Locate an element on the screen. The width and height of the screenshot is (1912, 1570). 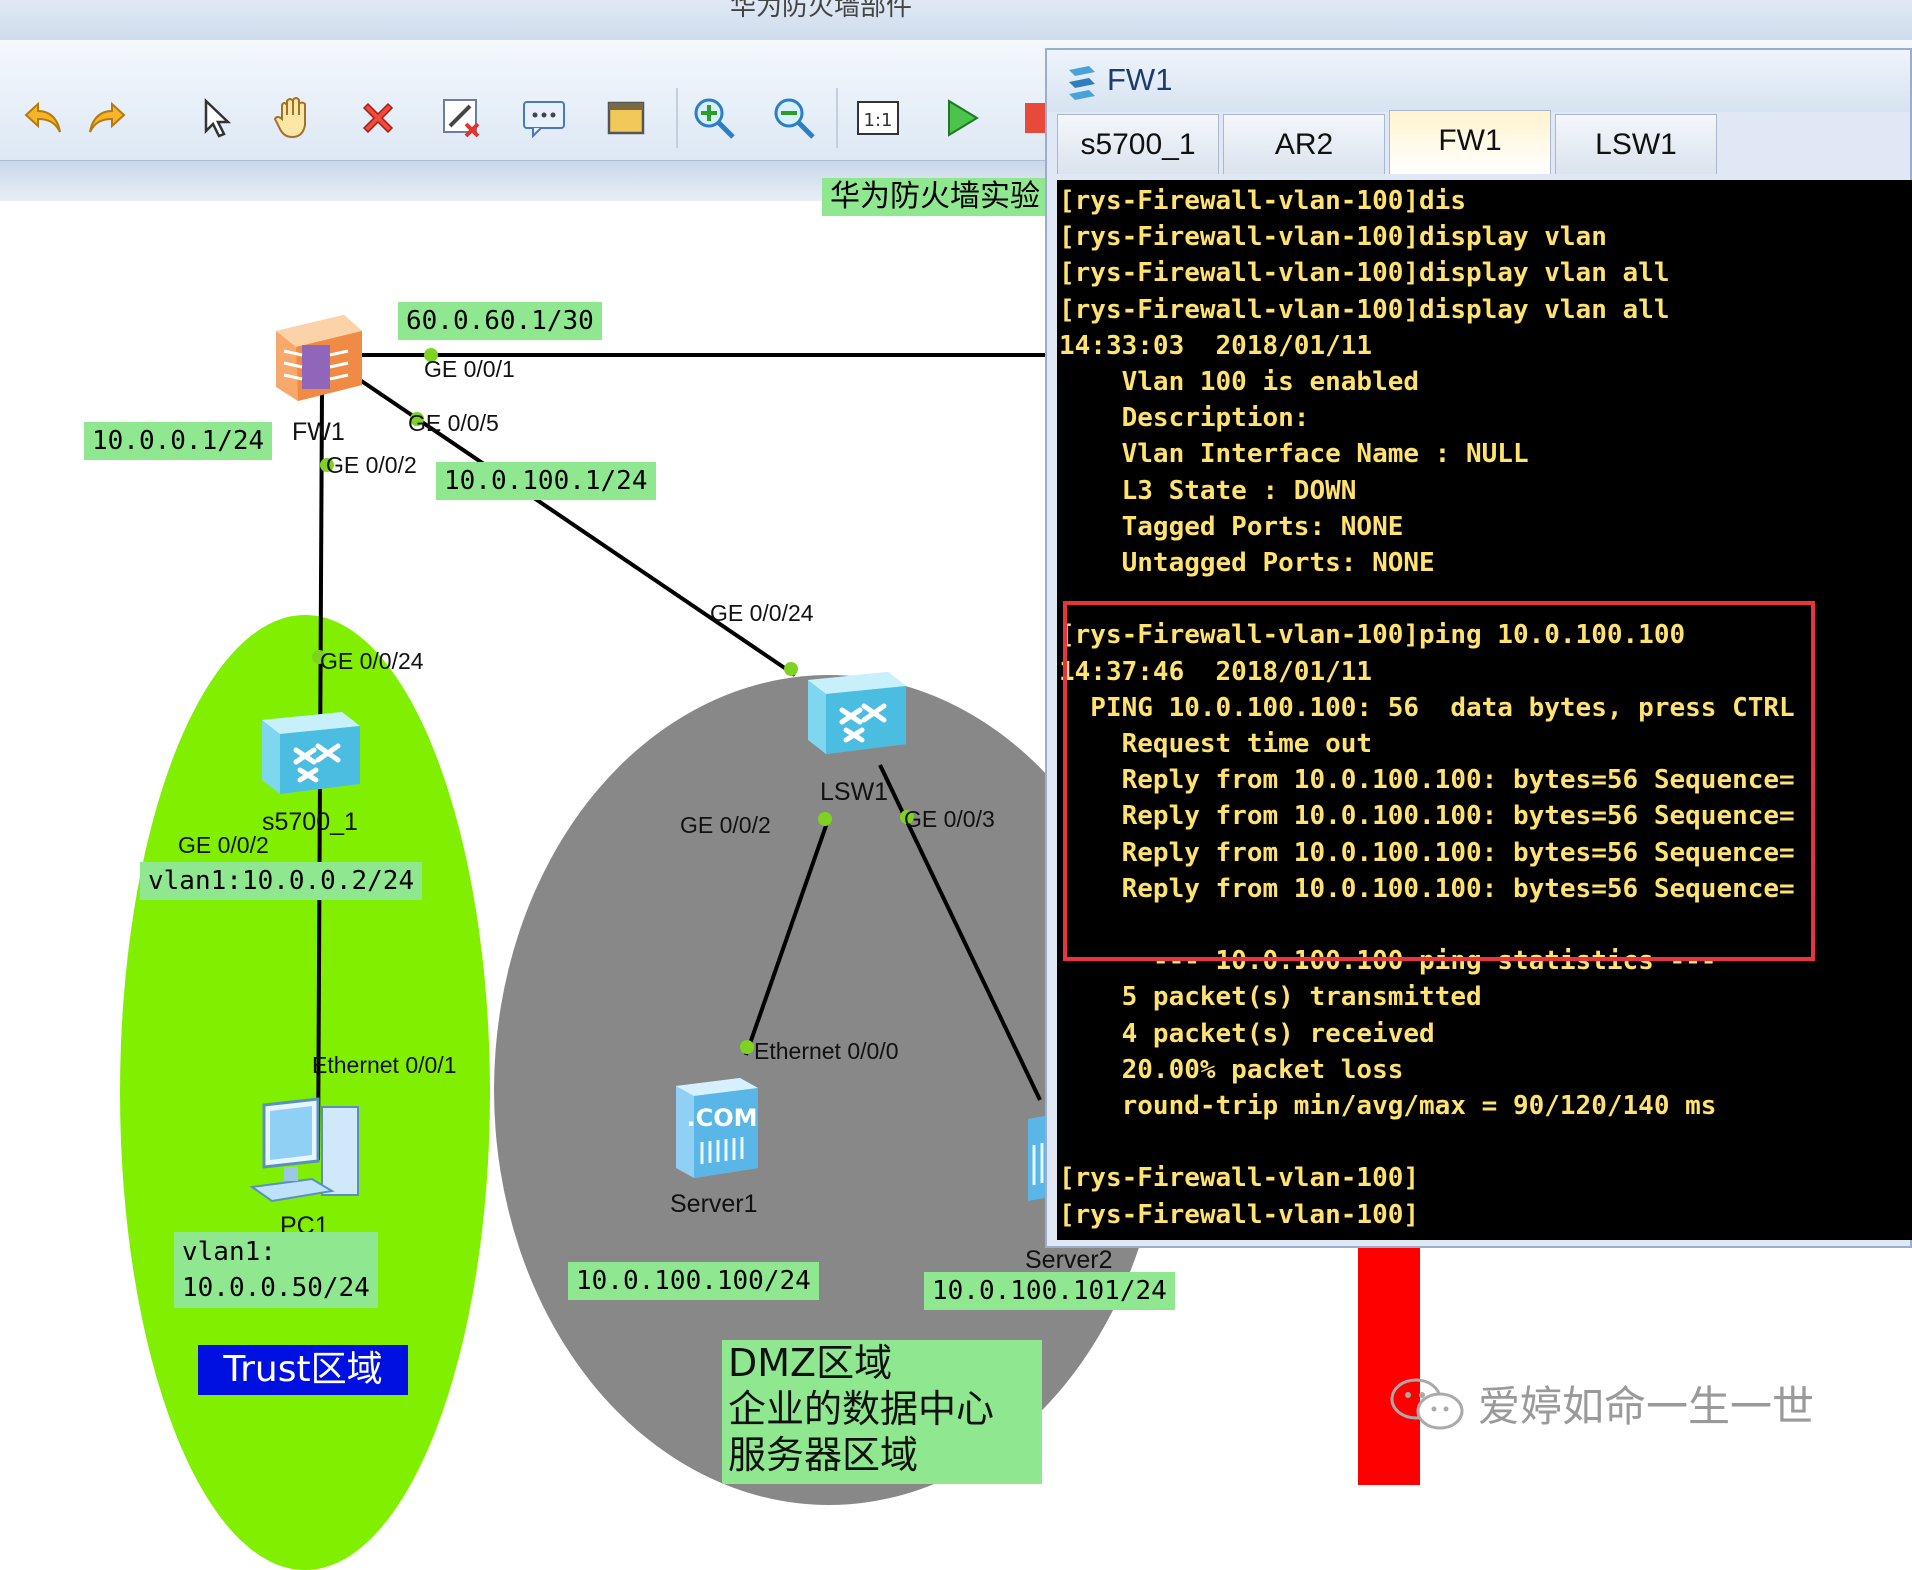
delete-icon is located at coordinates (378, 118).